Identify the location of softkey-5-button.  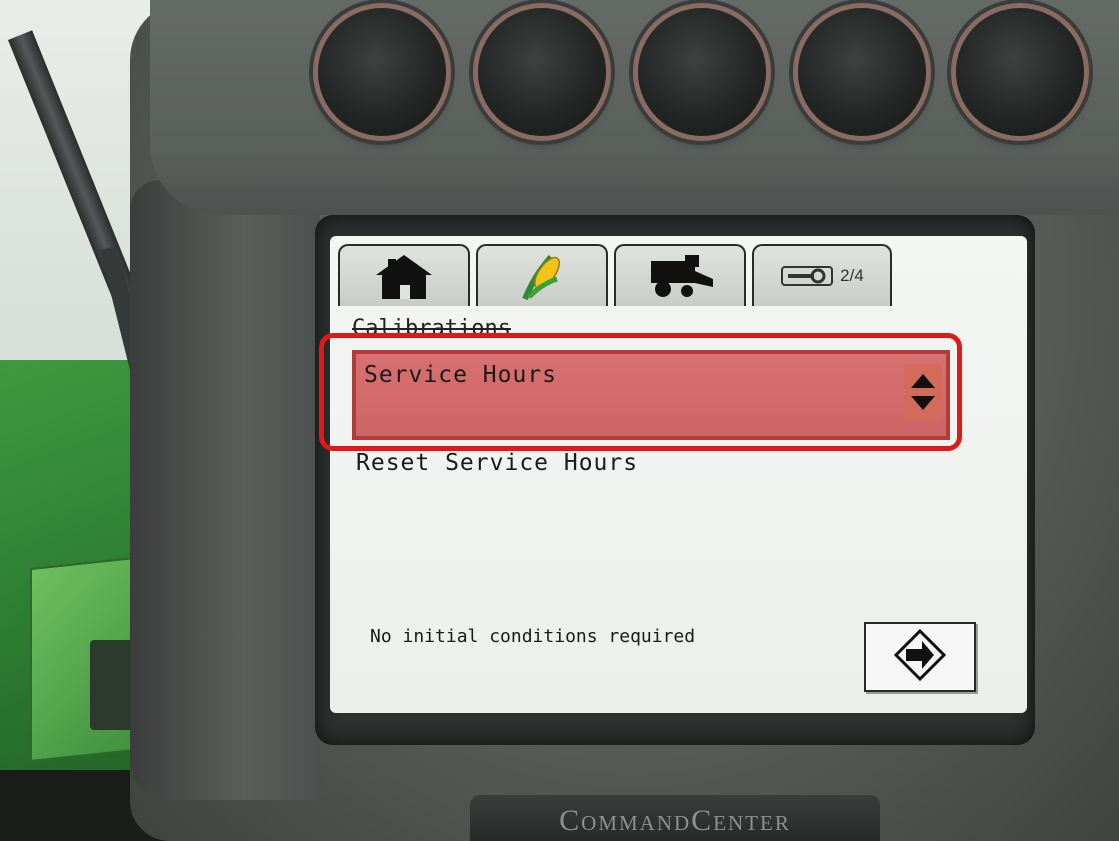
(1020, 72).